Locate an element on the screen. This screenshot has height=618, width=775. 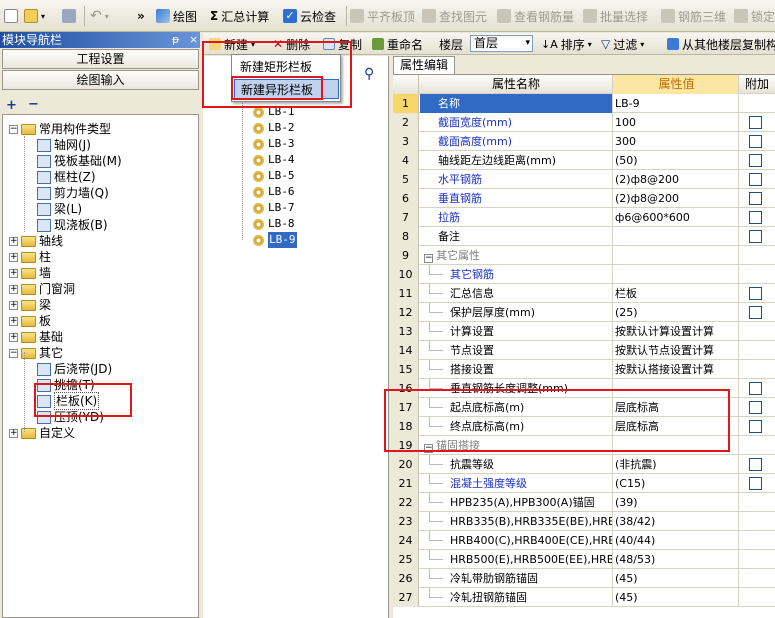
rename-button: 重命名 is located at coordinates (397, 44).